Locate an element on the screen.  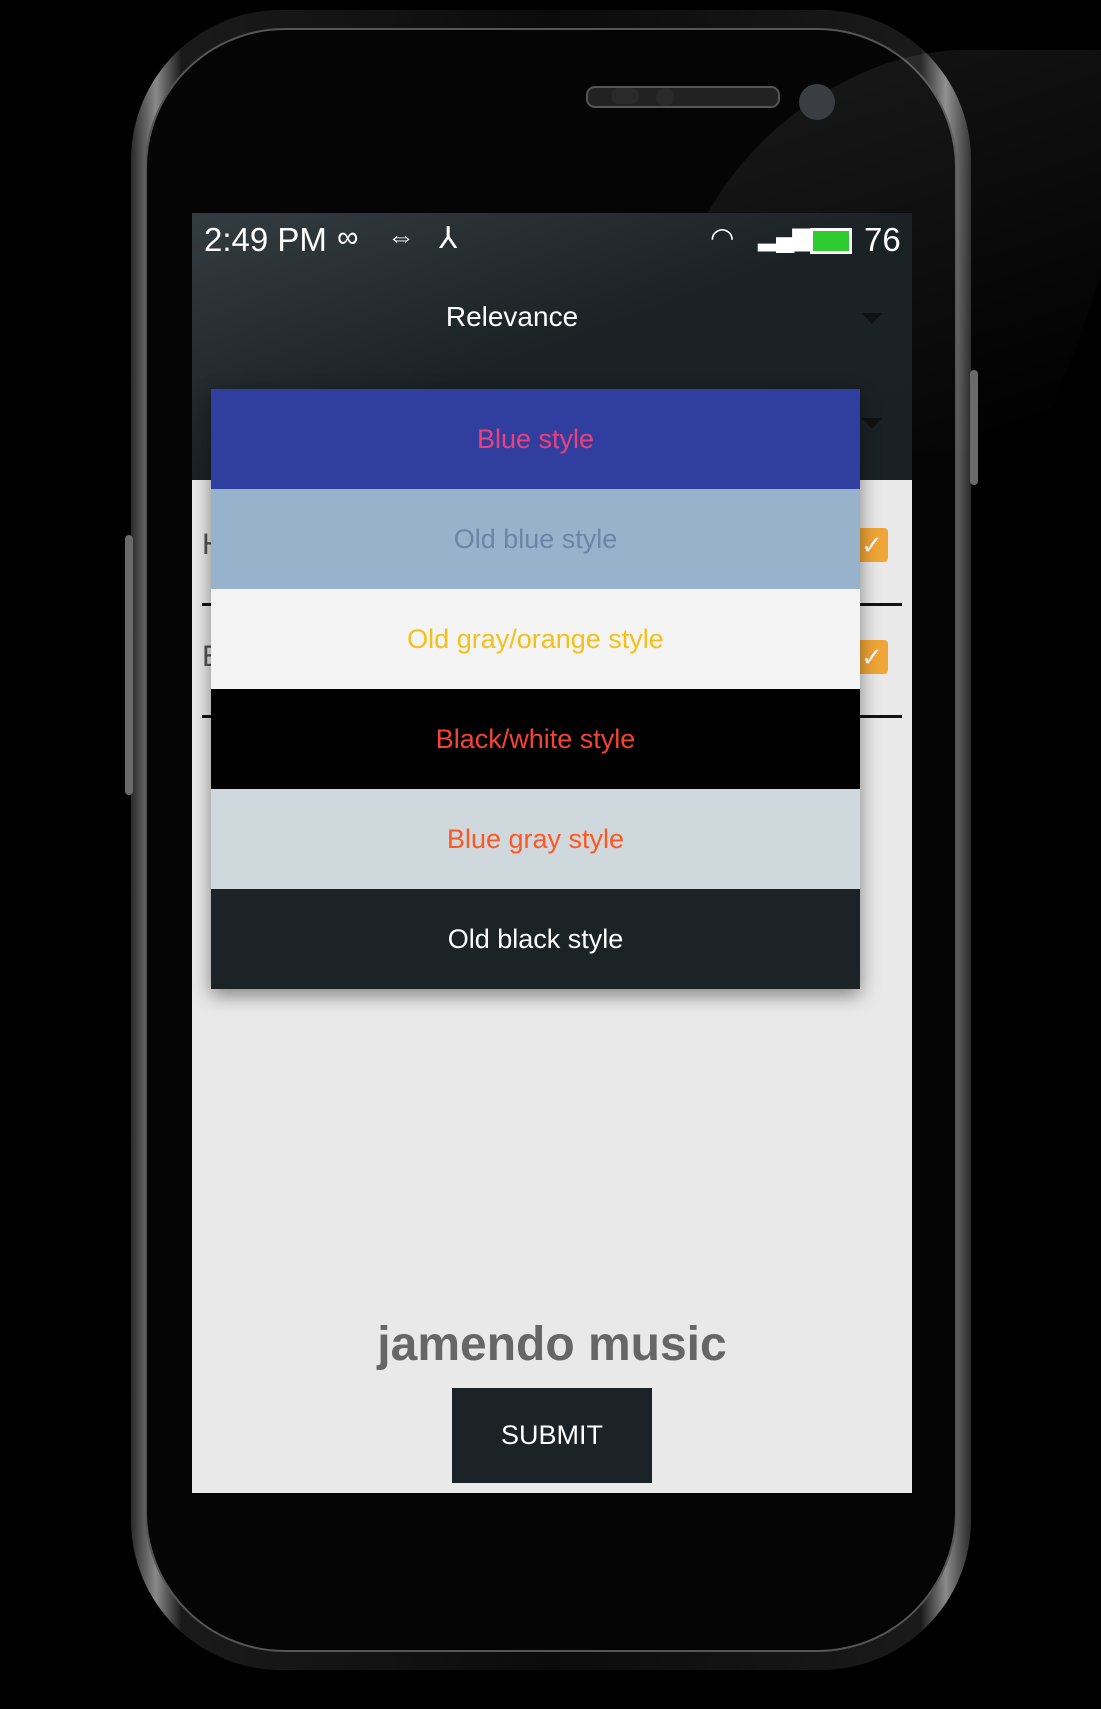
brand-logo-text: jamendo music is located at coordinates (552, 1344).